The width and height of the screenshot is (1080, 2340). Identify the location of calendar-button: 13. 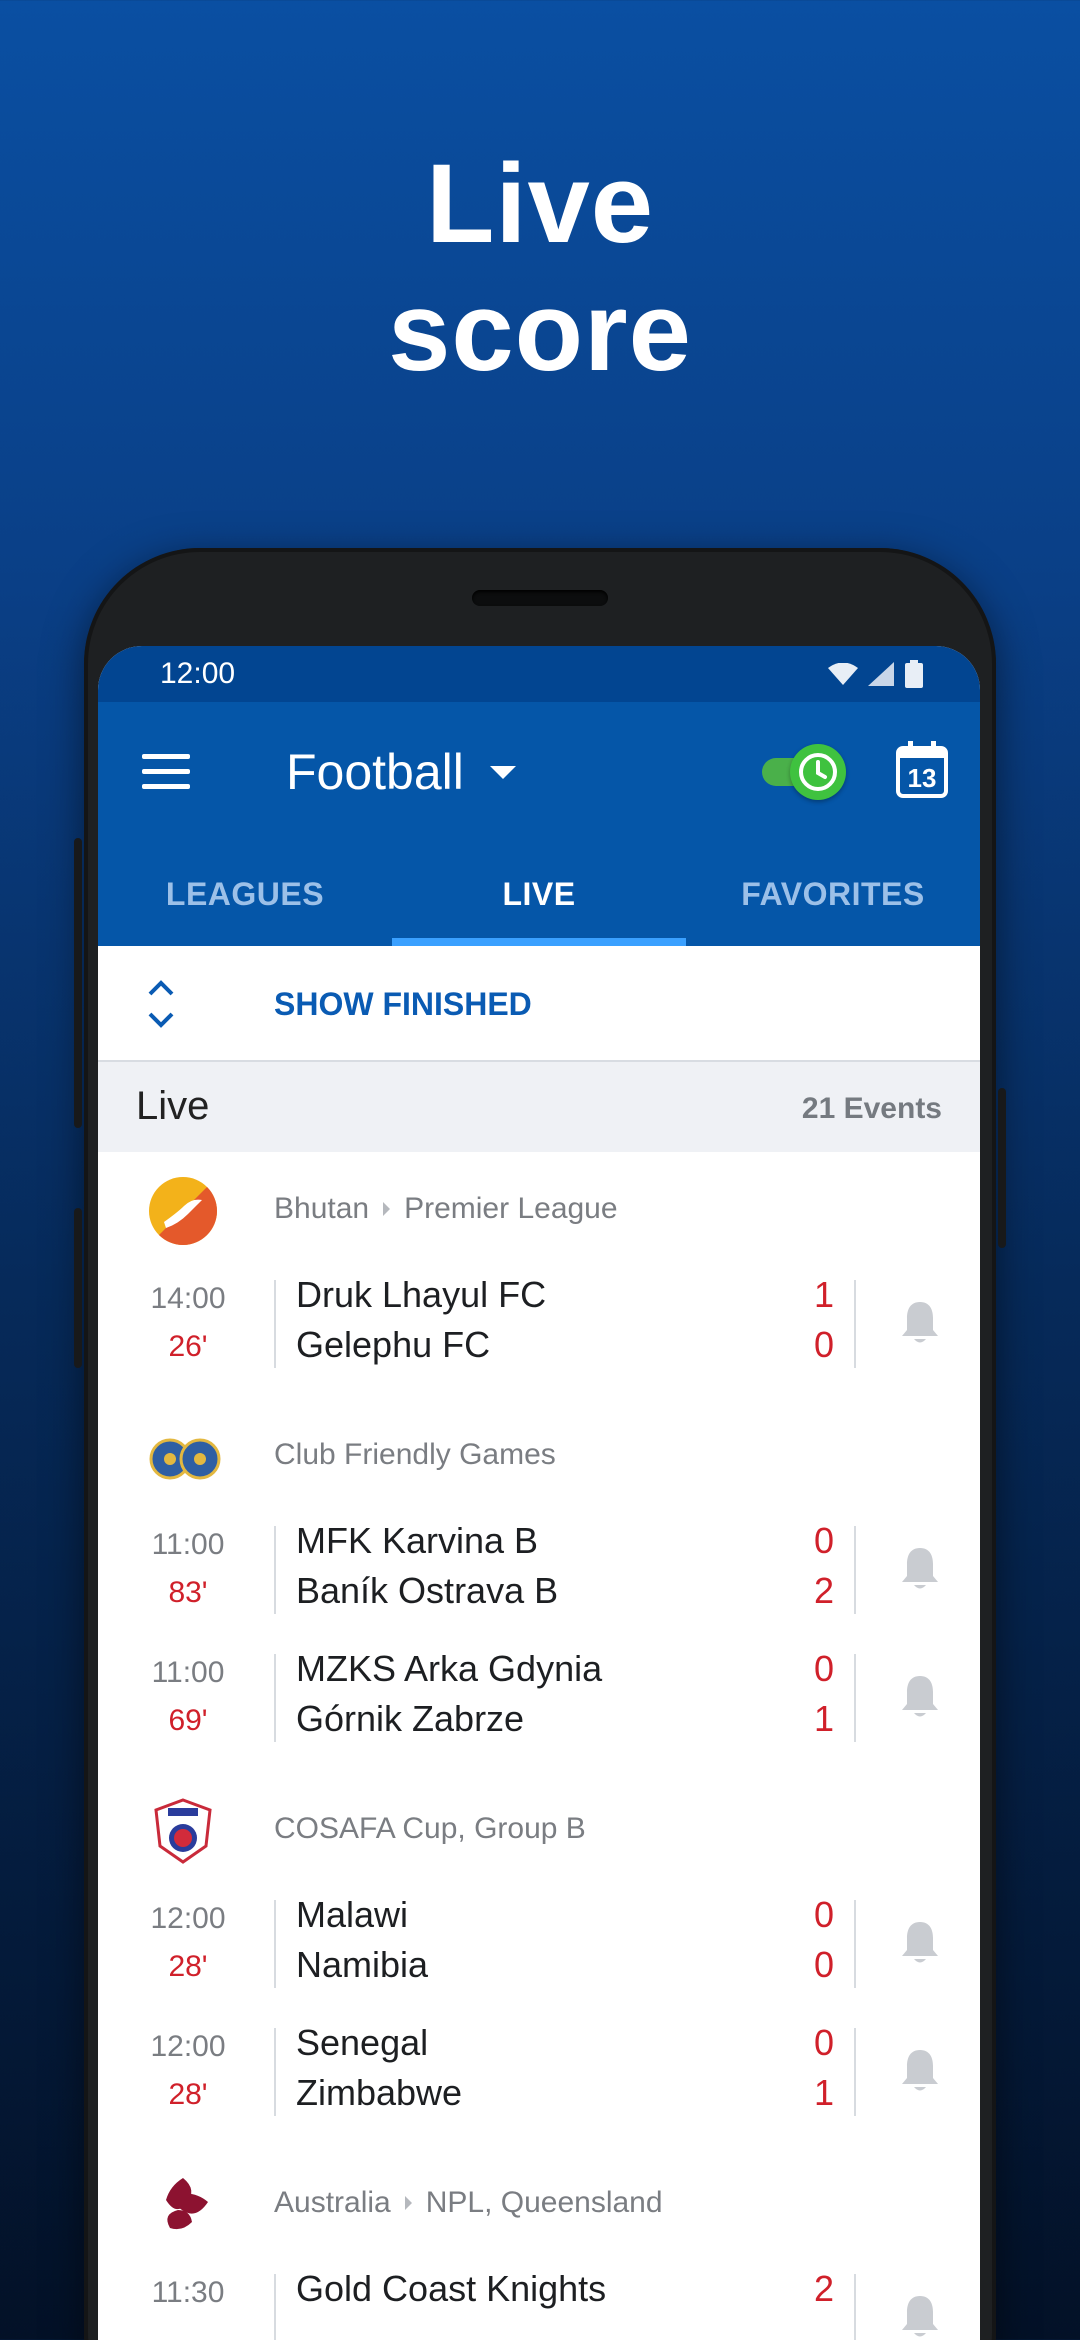
(922, 770).